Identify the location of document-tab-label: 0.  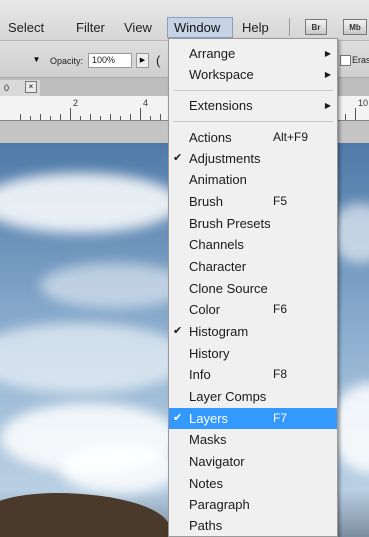
(7, 88).